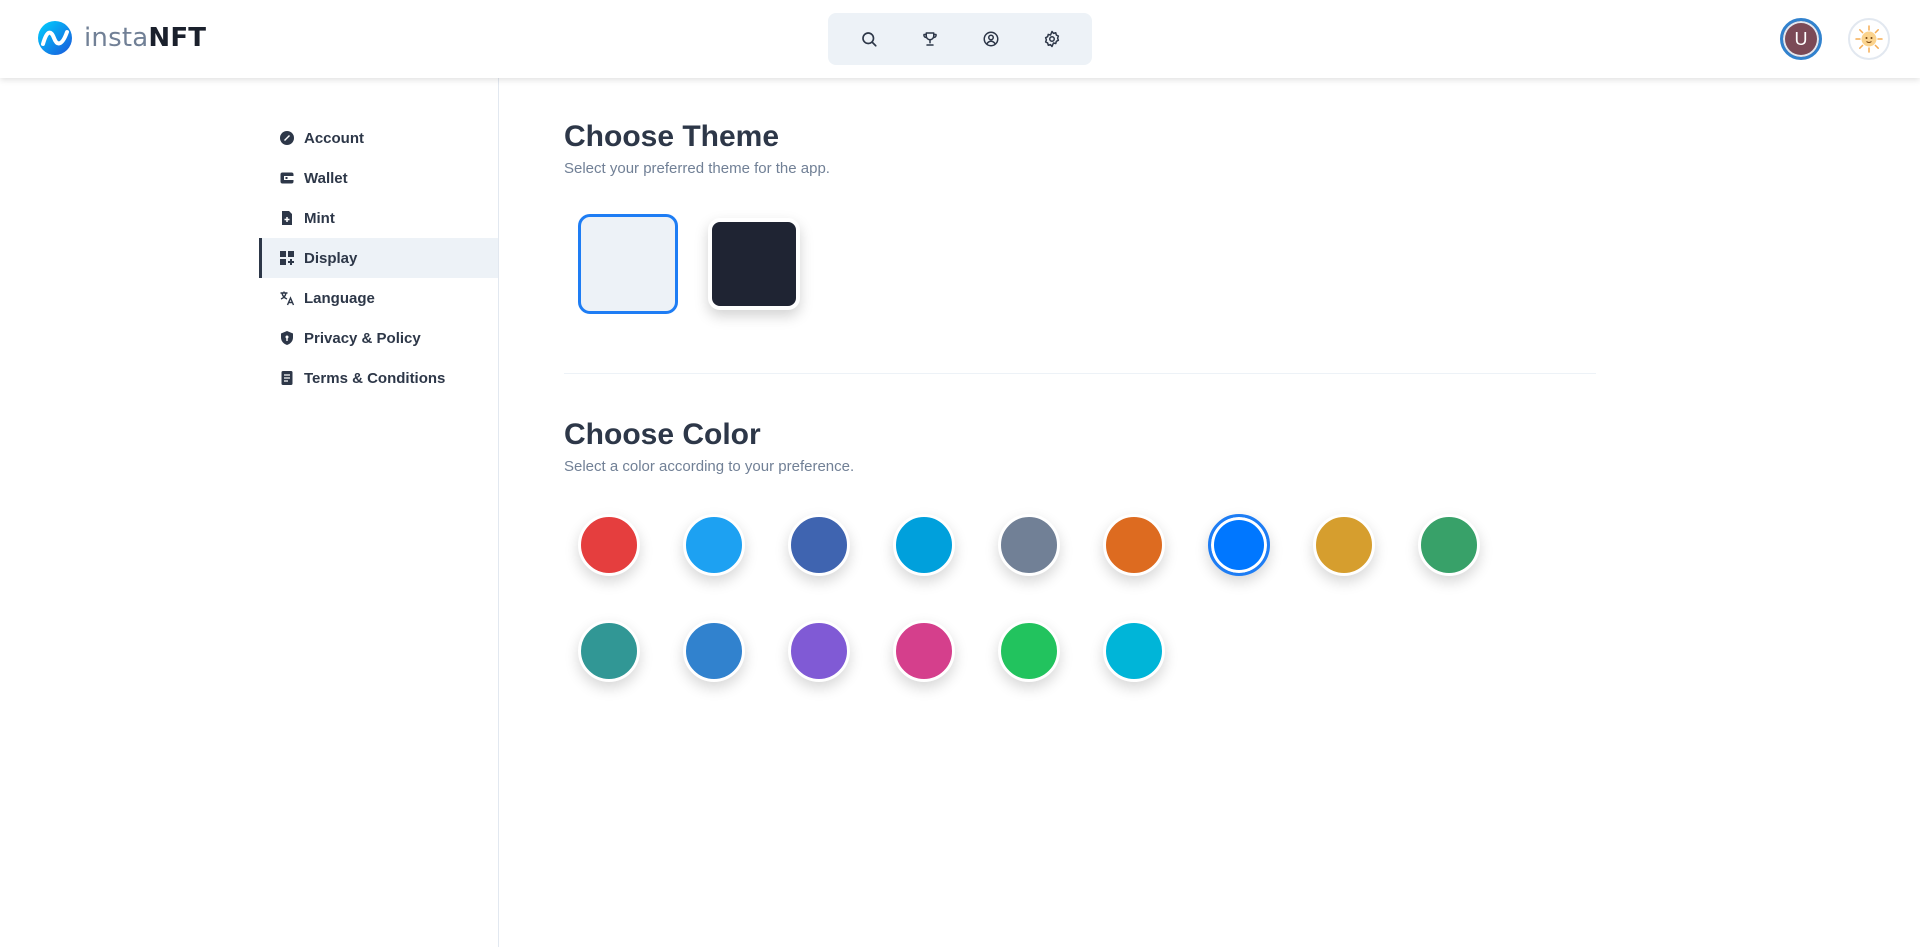  I want to click on theme-title: Choose Theme, so click(672, 136).